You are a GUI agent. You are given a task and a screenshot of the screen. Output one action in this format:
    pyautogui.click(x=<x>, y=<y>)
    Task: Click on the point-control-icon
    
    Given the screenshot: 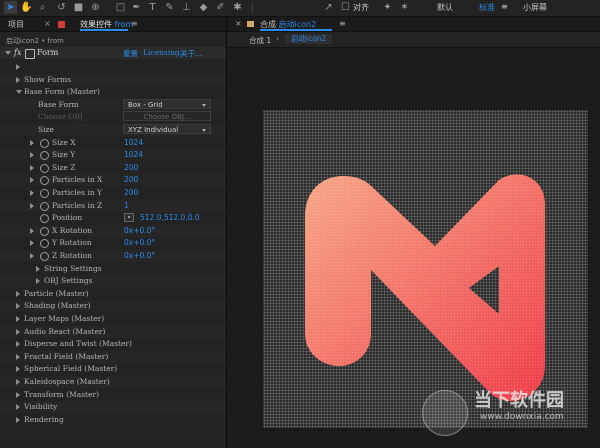 What is the action you would take?
    pyautogui.click(x=129, y=218)
    